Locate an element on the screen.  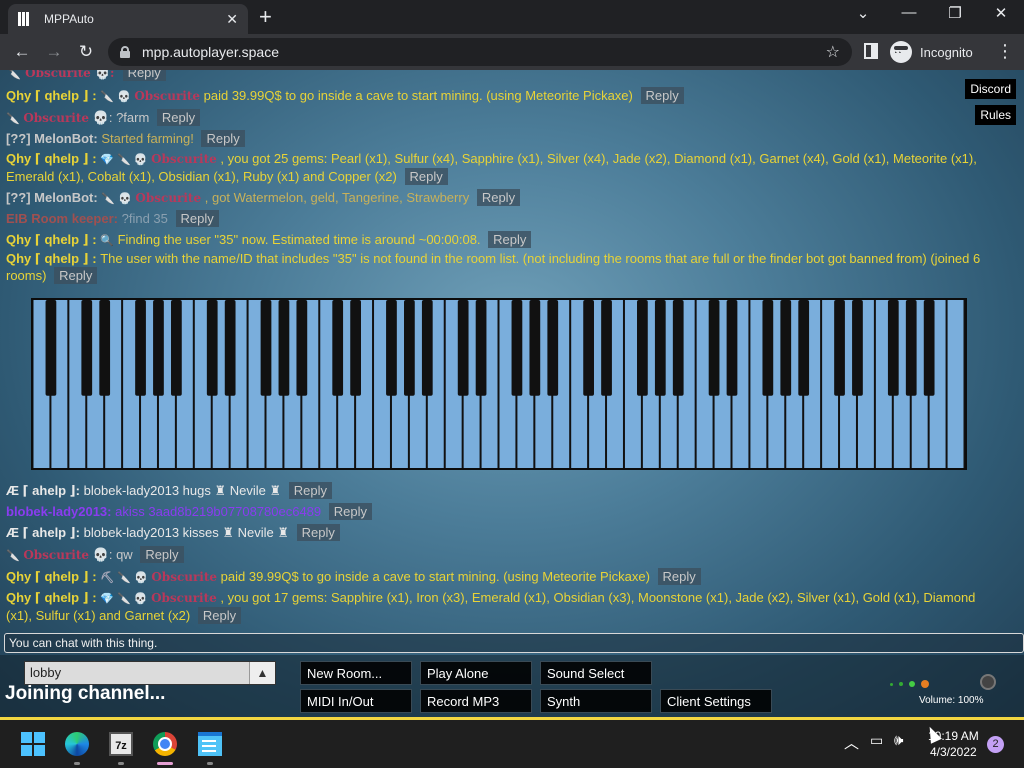
chrome-icon is located at coordinates (165, 744).